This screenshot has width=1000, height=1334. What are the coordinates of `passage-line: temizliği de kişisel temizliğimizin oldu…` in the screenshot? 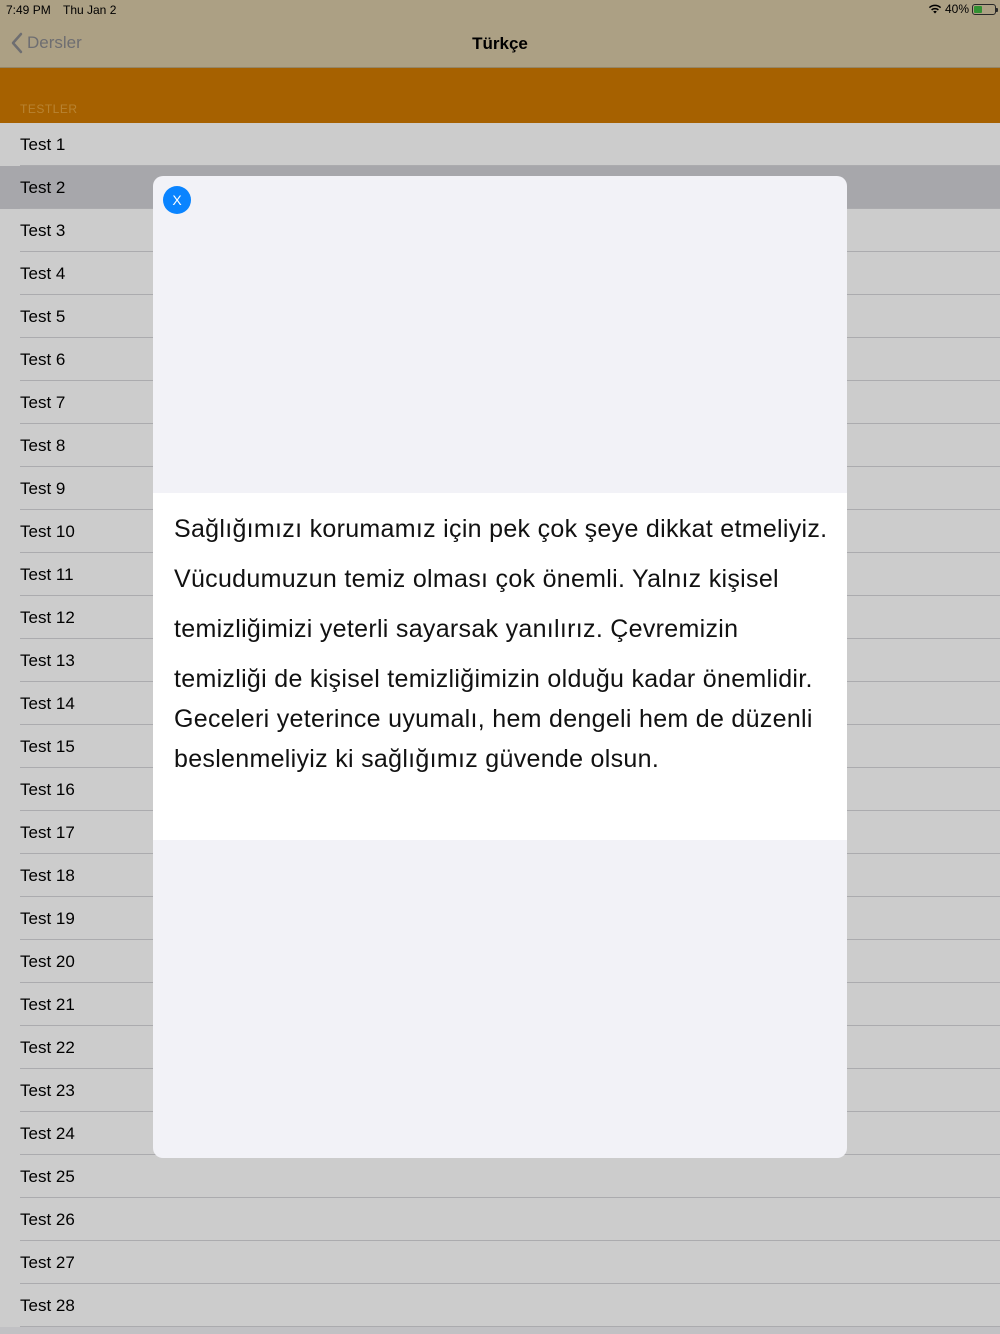 It's located at (493, 679).